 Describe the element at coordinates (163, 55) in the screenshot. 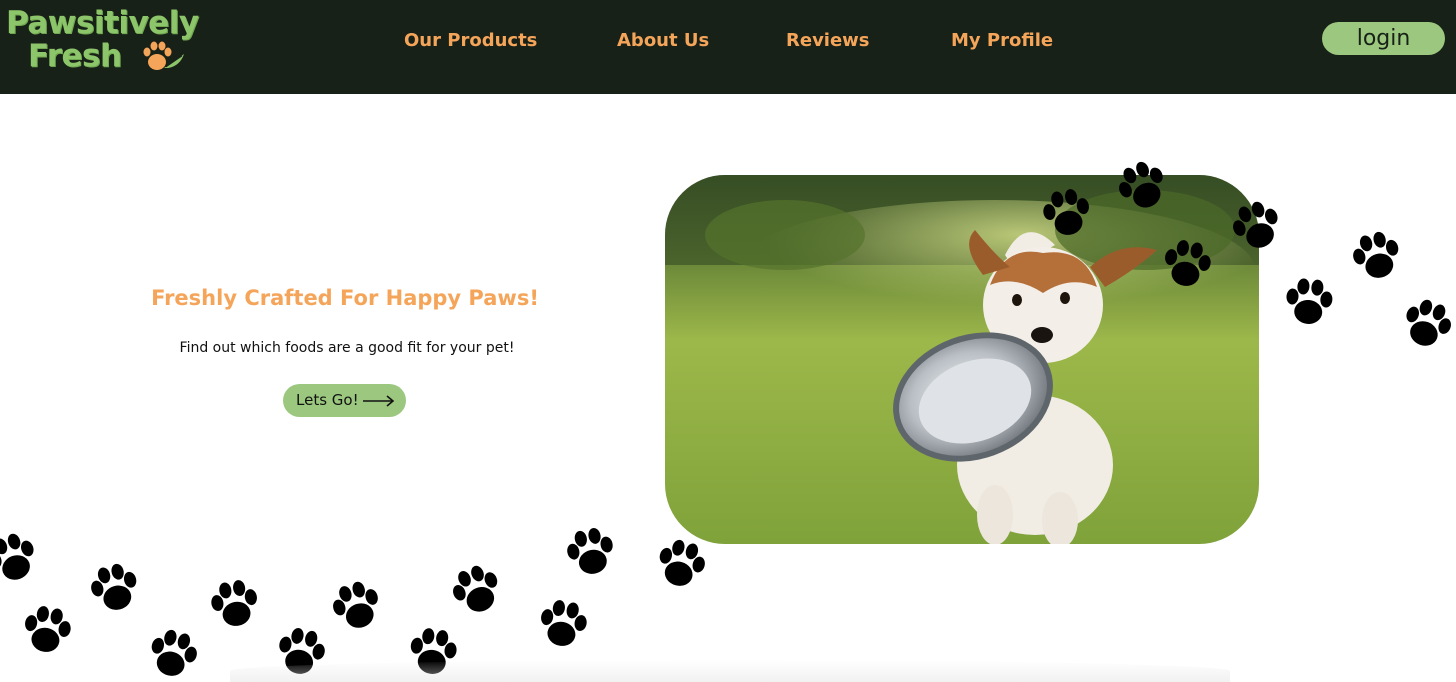

I see `paw-leaf-icon` at that location.